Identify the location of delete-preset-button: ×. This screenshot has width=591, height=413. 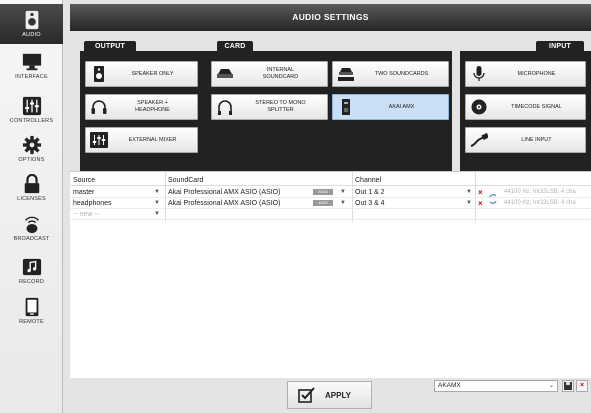
(582, 386).